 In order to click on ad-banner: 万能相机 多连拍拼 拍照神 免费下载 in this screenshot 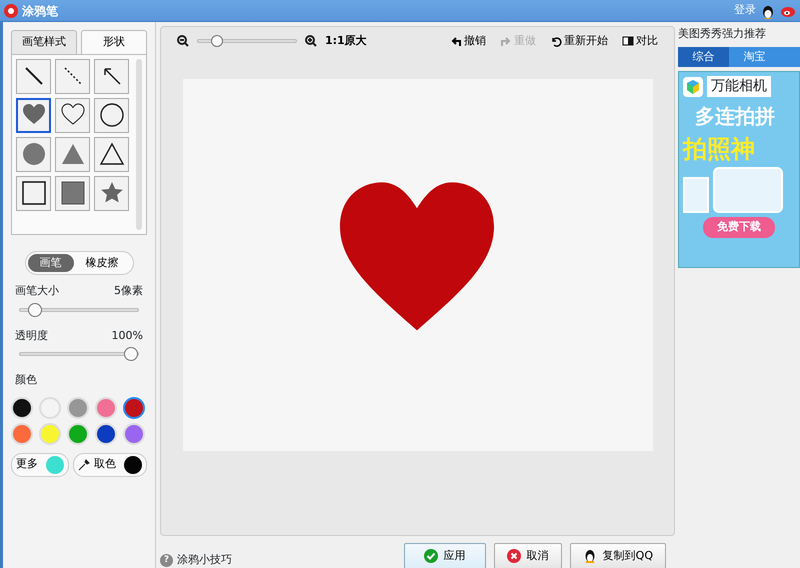, I will do `click(739, 169)`.